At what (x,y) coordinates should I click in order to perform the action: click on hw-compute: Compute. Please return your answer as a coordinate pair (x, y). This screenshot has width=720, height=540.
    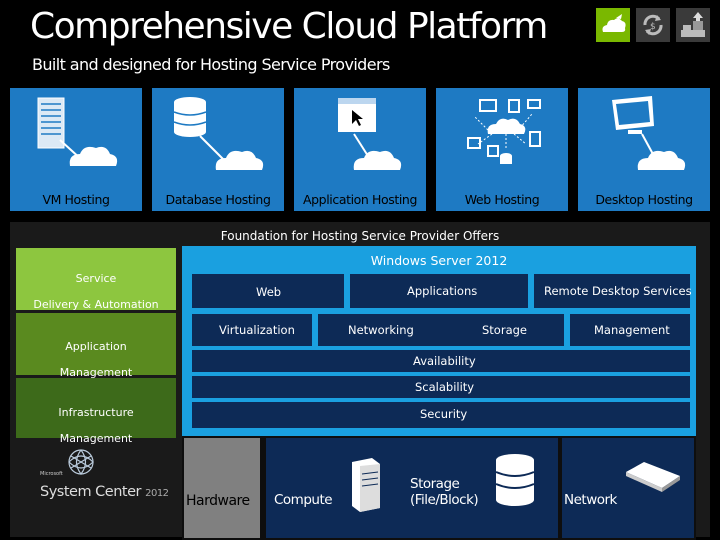
    Looking at the image, I should click on (336, 488).